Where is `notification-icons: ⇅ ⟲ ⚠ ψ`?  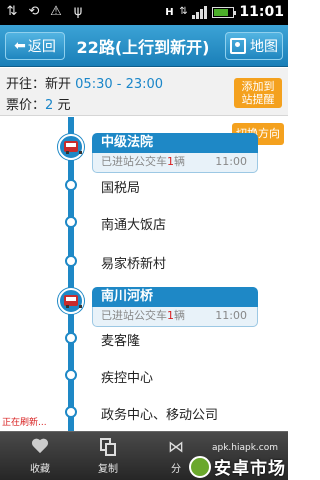
notification-icons: ⇅ ⟲ ⚠ ψ is located at coordinates (45, 12).